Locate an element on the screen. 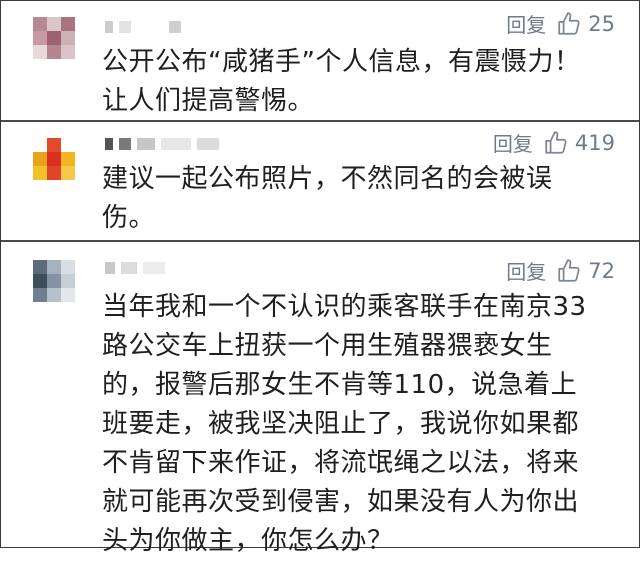 Image resolution: width=640 pixels, height=561 pixels. like-button: 419 is located at coordinates (579, 143).